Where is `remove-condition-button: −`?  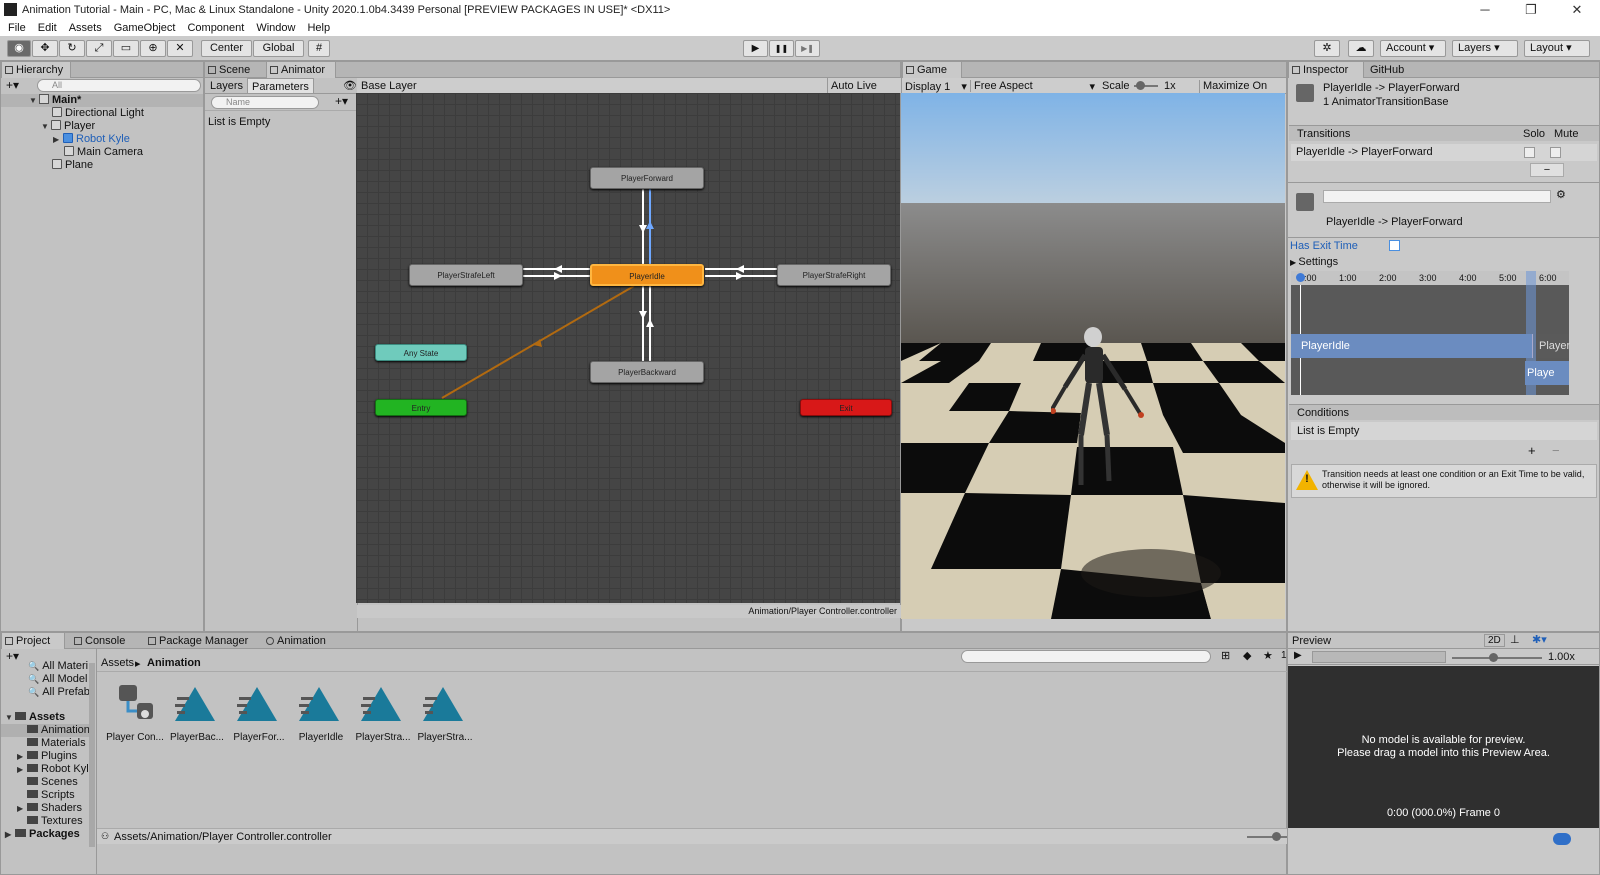 remove-condition-button: − is located at coordinates (1556, 450).